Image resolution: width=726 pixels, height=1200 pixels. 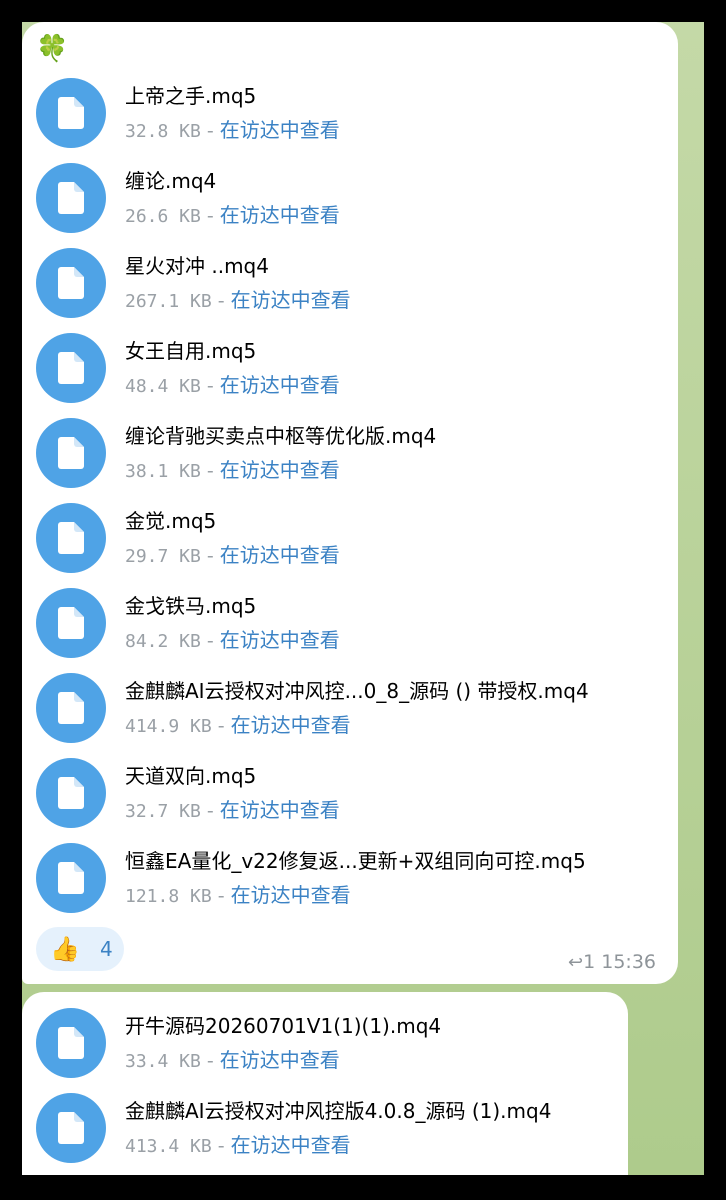 I want to click on file-name: 开牛源码20260701V1(1)(1).mq4, so click(x=283, y=1026).